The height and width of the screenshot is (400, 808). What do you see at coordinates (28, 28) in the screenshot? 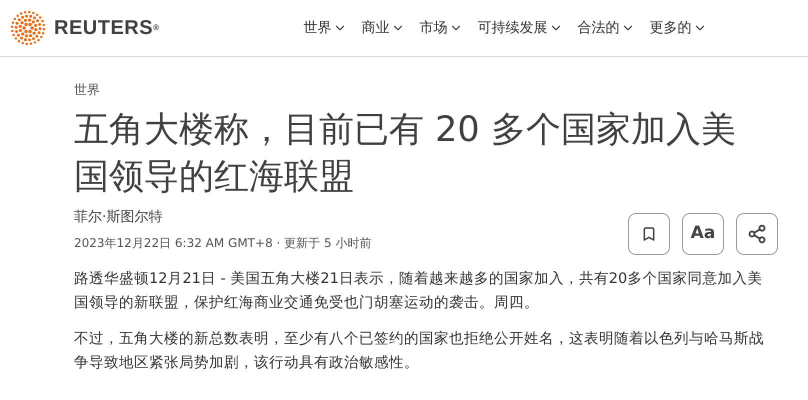
I see `logo-icon` at bounding box center [28, 28].